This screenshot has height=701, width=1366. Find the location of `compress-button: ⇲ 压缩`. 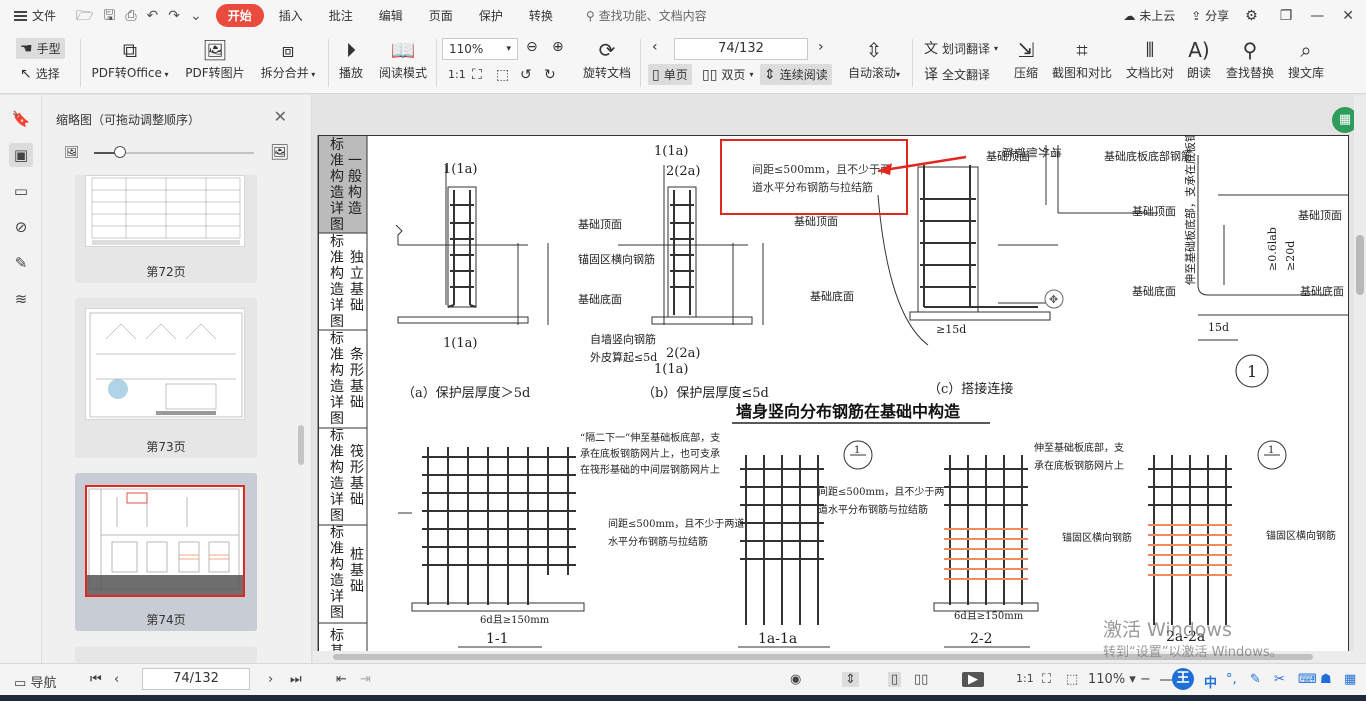

compress-button: ⇲ 压缩 is located at coordinates (1026, 59).